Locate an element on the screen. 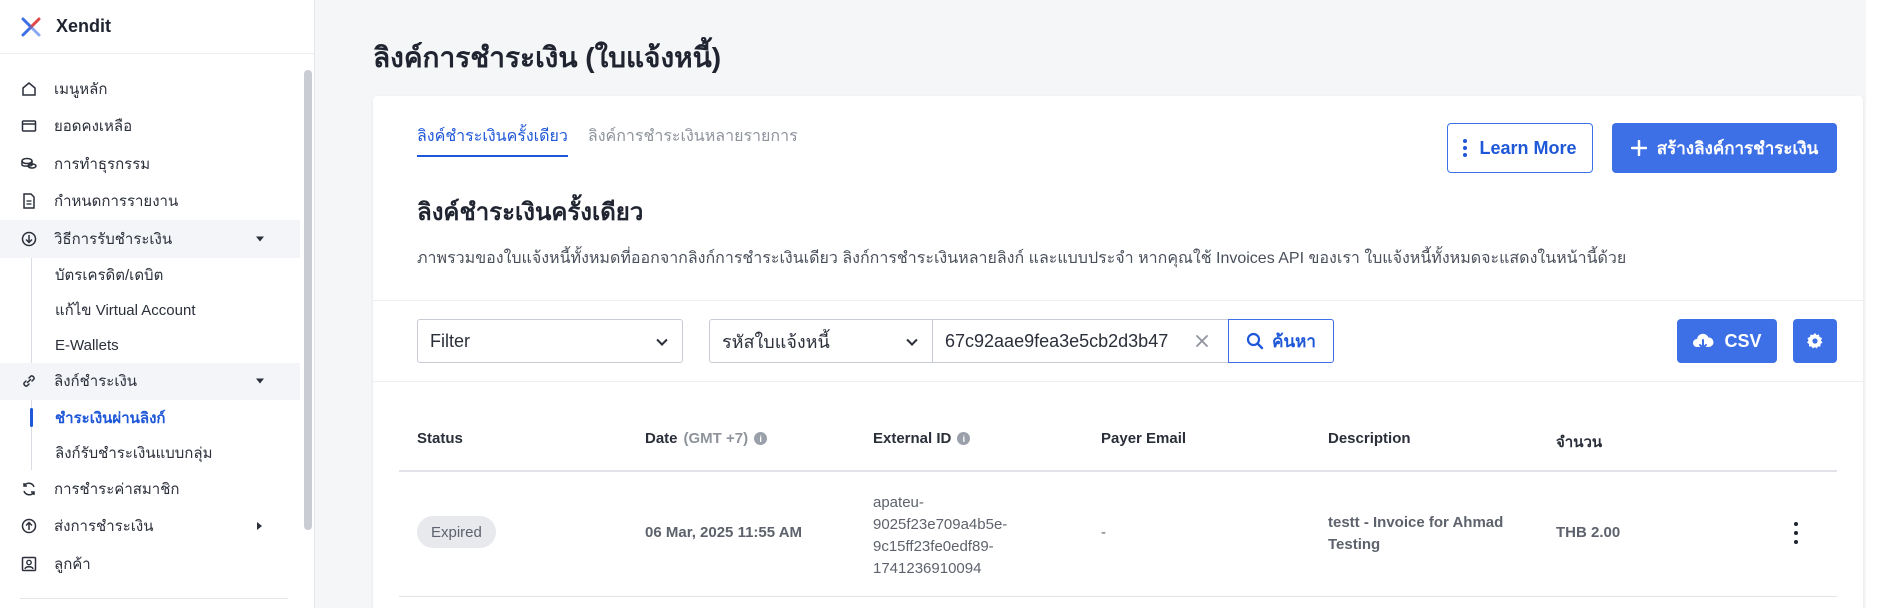 Image resolution: width=1886 pixels, height=608 pixels. filter-select-value: Filter is located at coordinates (450, 340).